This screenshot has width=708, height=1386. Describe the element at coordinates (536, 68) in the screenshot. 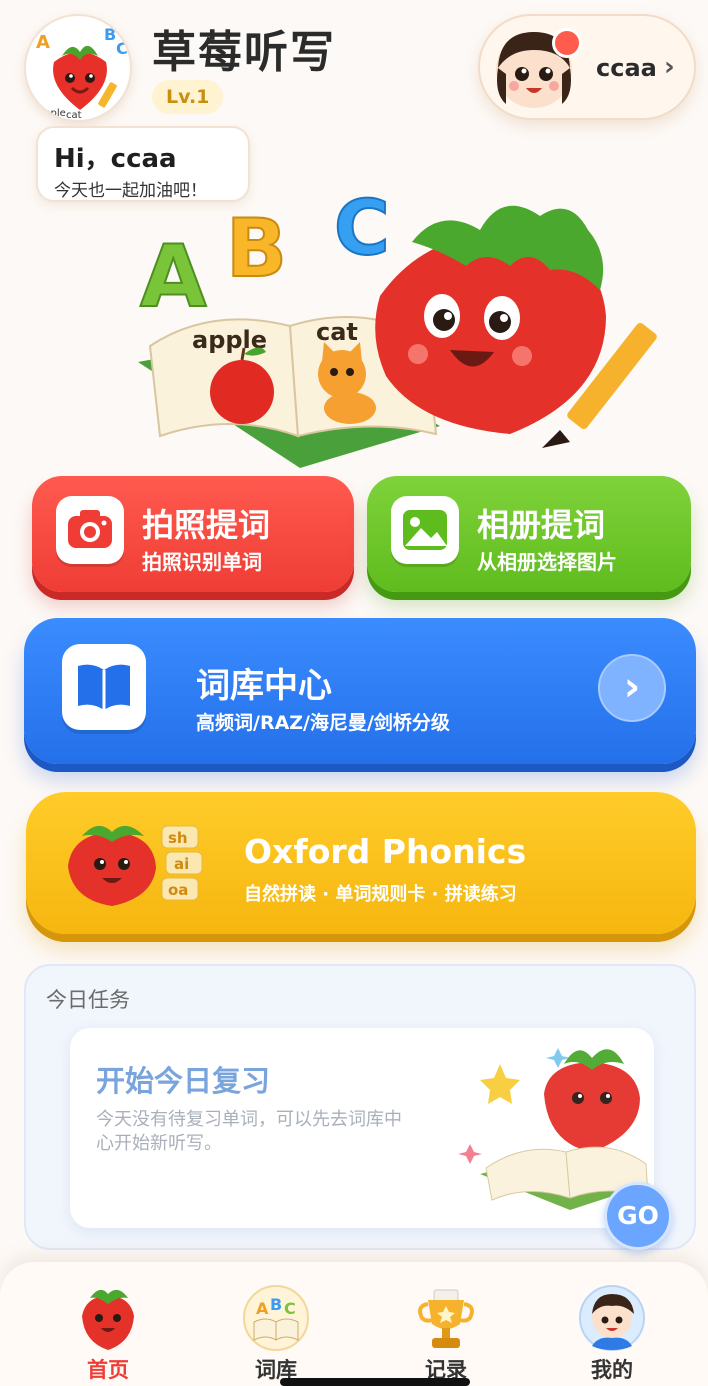

I see `user-avatar` at that location.